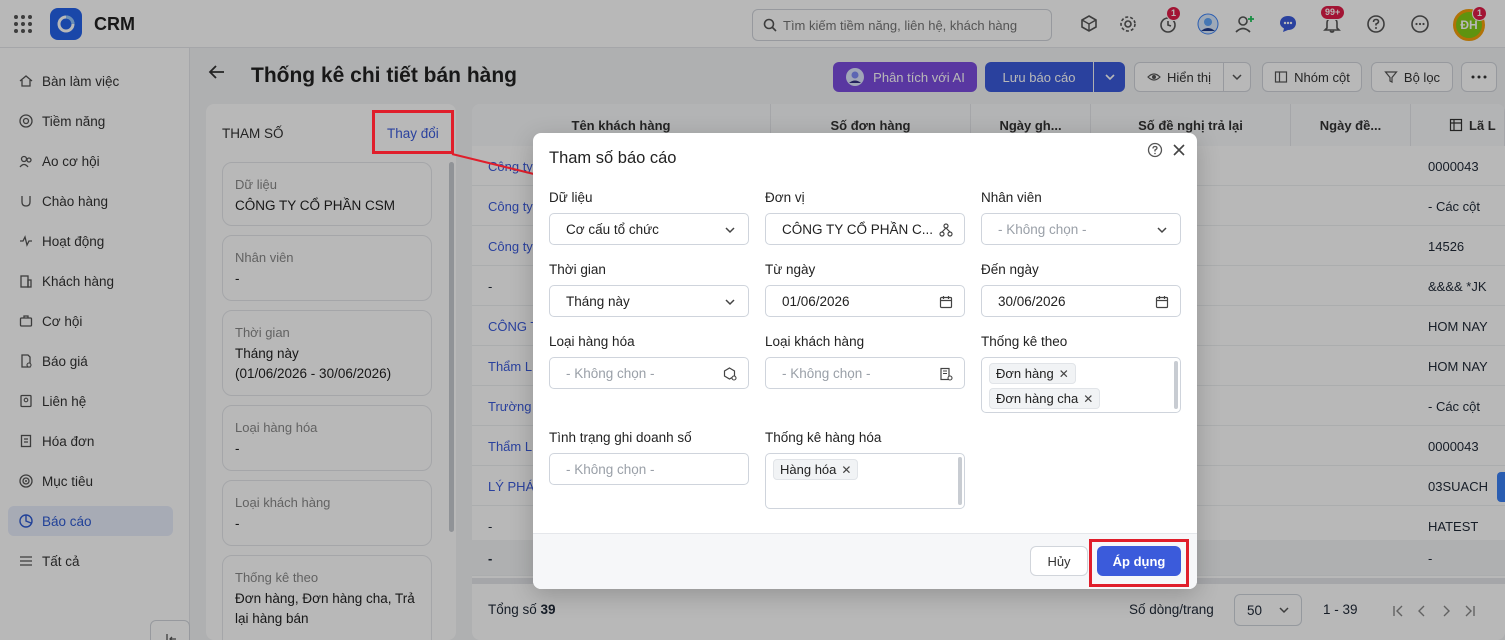  I want to click on product-type-picker: - Không chọn -, so click(649, 373).